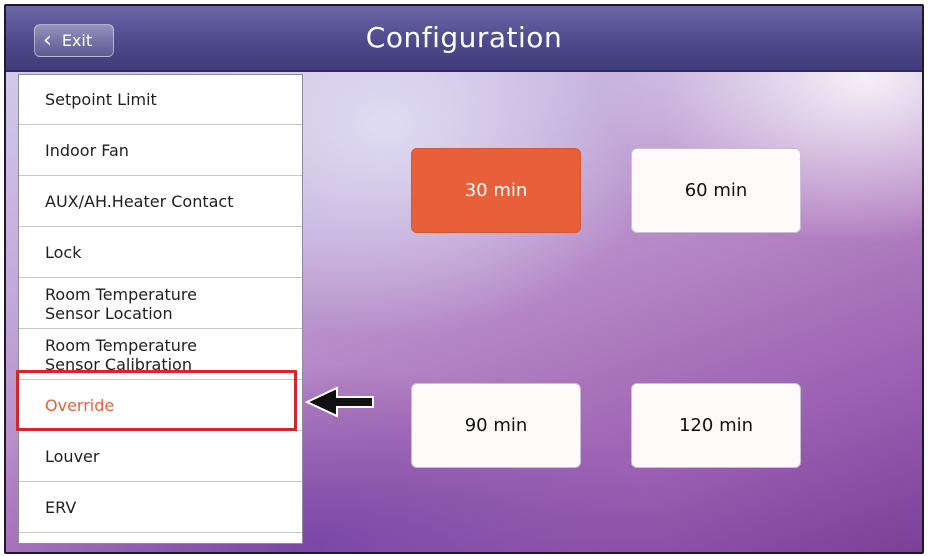  I want to click on option-120-min: 120 min, so click(716, 425).